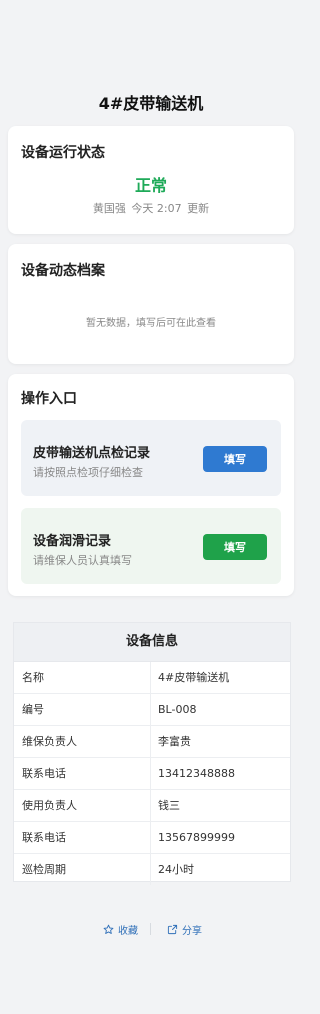  What do you see at coordinates (192, 931) in the screenshot?
I see `share-label: 分享` at bounding box center [192, 931].